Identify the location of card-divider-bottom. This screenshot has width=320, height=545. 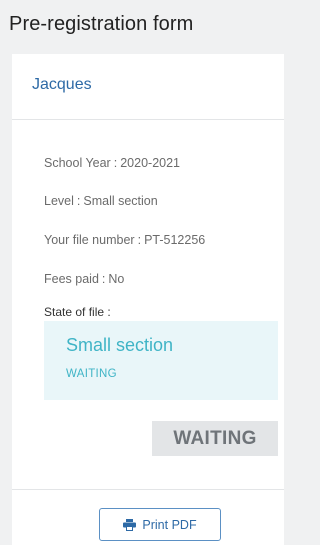
(148, 489).